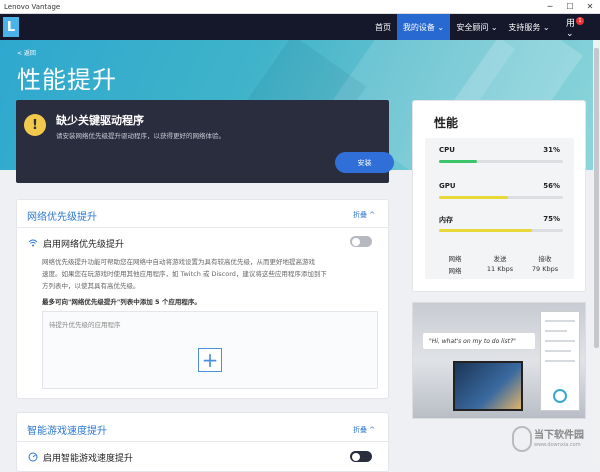 The width and height of the screenshot is (600, 472). What do you see at coordinates (140, 136) in the screenshot?
I see `alert-description: 请安装网络优先级提升驱动程序，以获得更好的网络体验。` at bounding box center [140, 136].